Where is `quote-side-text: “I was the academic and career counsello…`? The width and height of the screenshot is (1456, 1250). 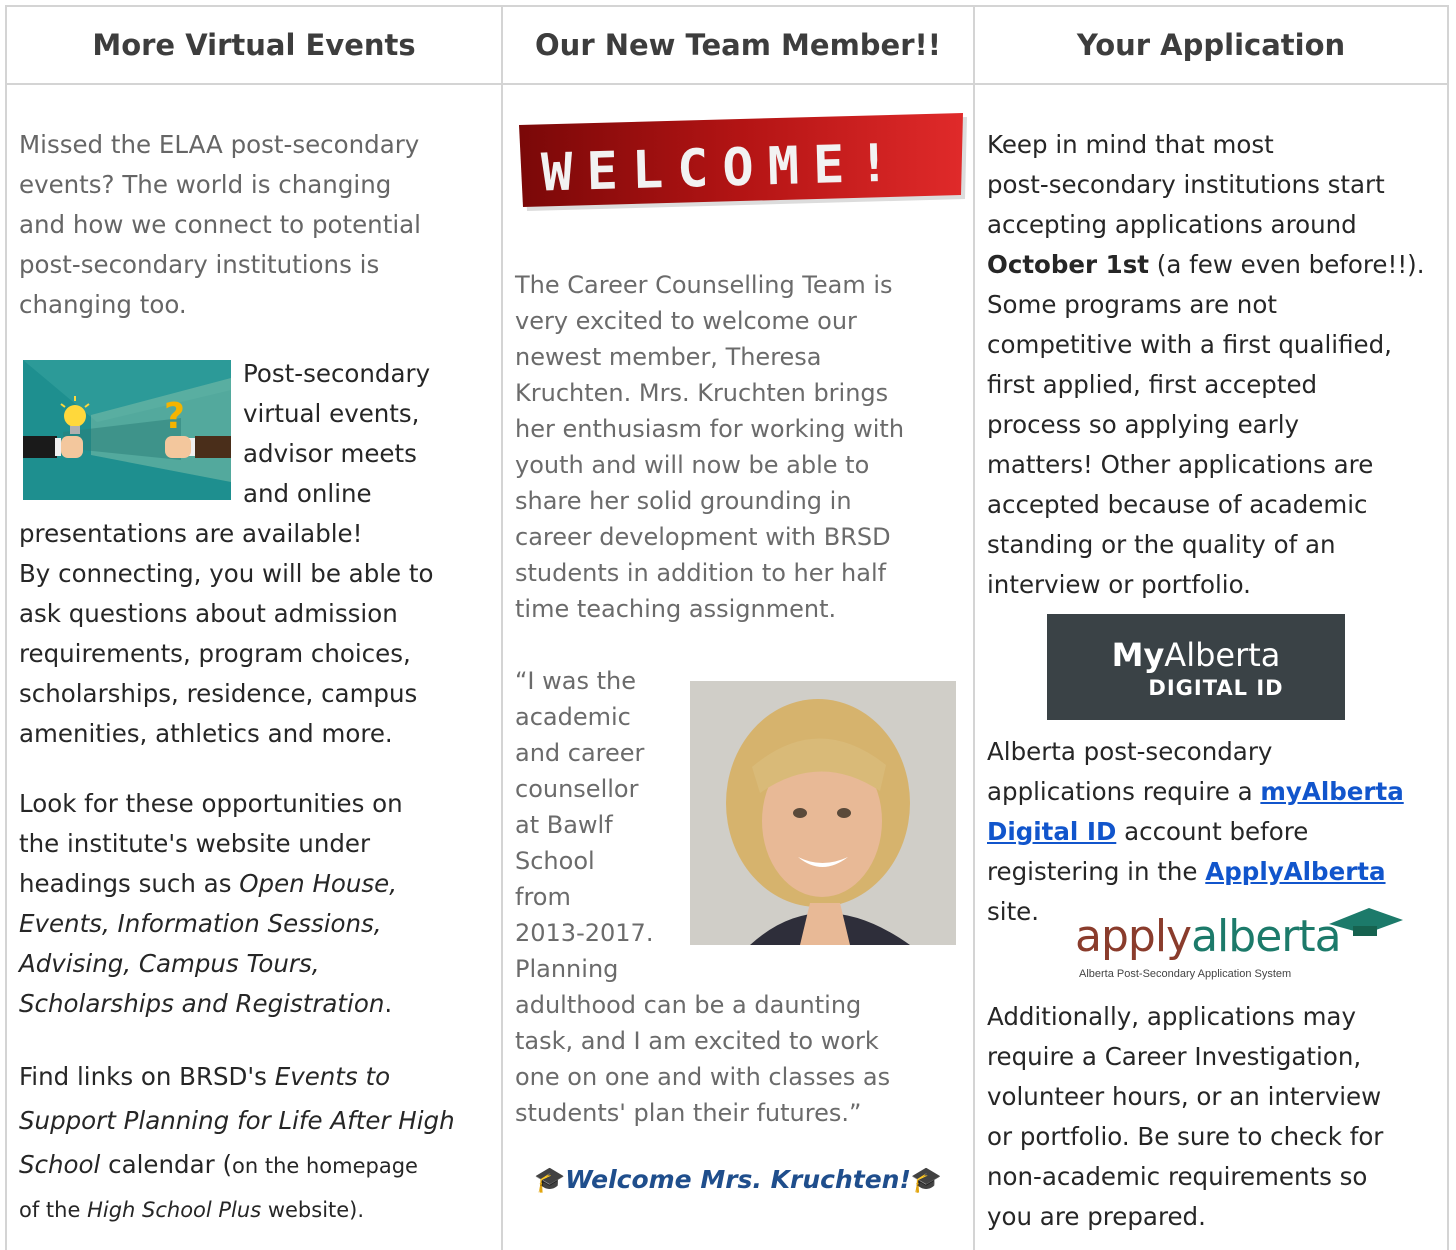 quote-side-text: “I was the academic and career counsello… is located at coordinates (584, 825).